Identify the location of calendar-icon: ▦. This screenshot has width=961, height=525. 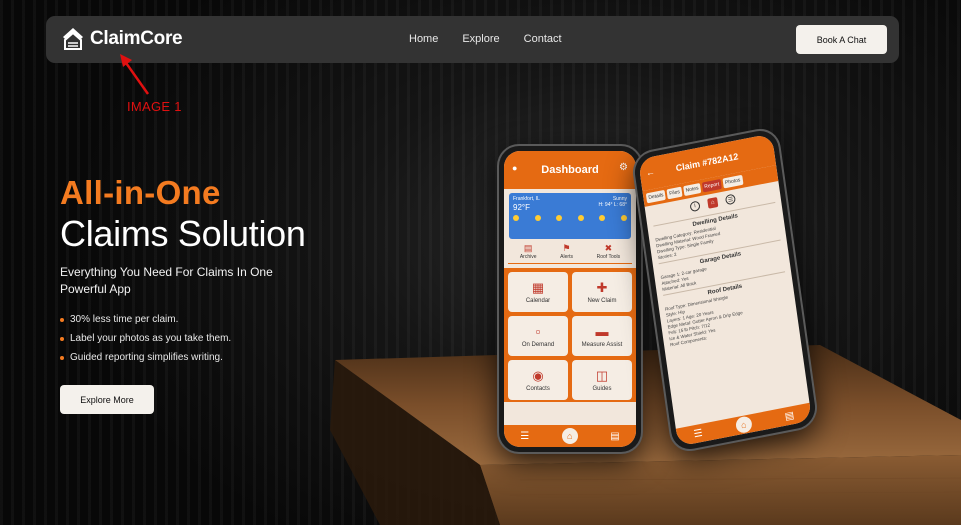
(538, 287).